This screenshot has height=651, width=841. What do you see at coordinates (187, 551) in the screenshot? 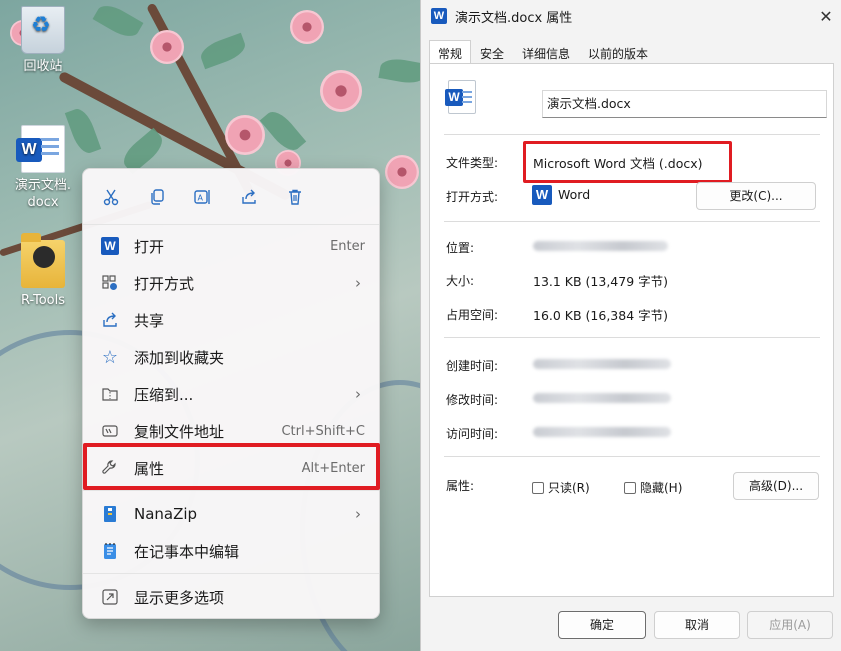
I see `menu-item-label: 在记事本中编辑` at bounding box center [187, 551].